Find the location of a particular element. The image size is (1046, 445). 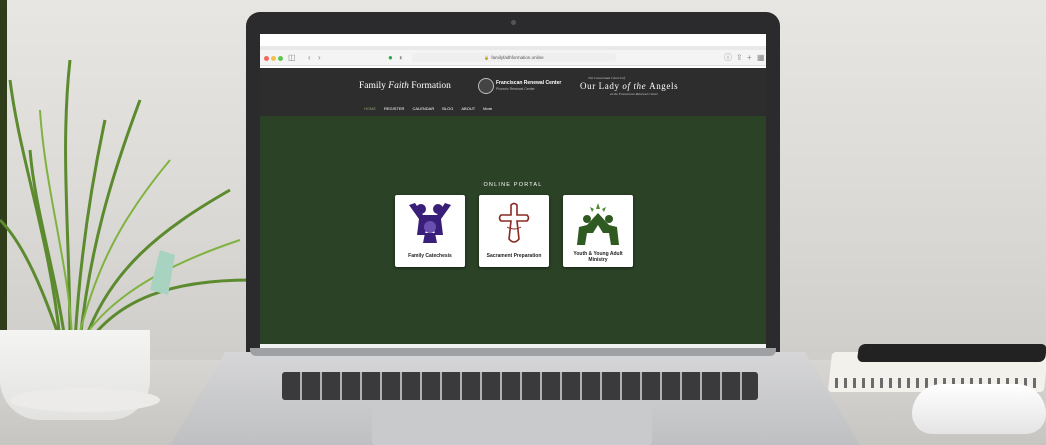

nav-blog: BLOG is located at coordinates (447, 108).